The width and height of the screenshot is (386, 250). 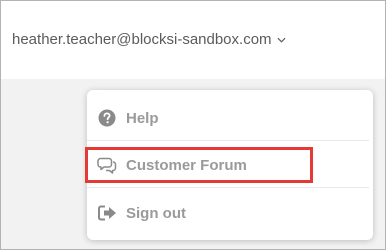 What do you see at coordinates (186, 165) in the screenshot?
I see `menu-item-customer-forum-label: Customer Forum` at bounding box center [186, 165].